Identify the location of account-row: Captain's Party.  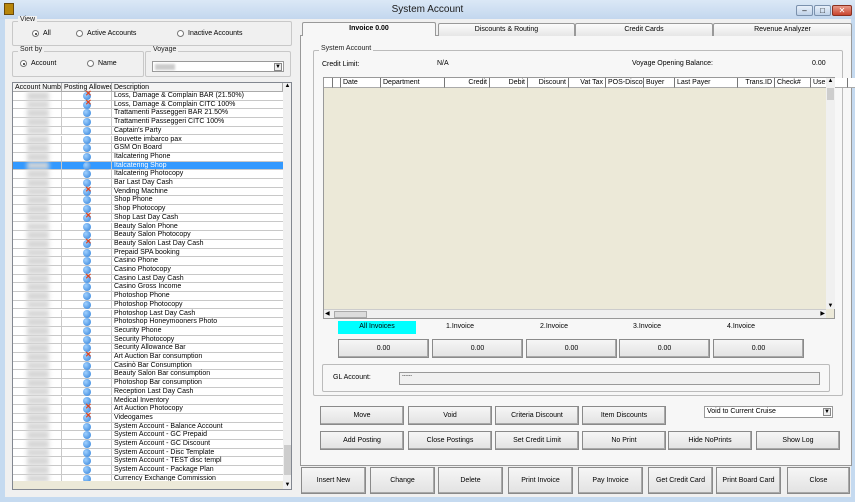
(148, 131).